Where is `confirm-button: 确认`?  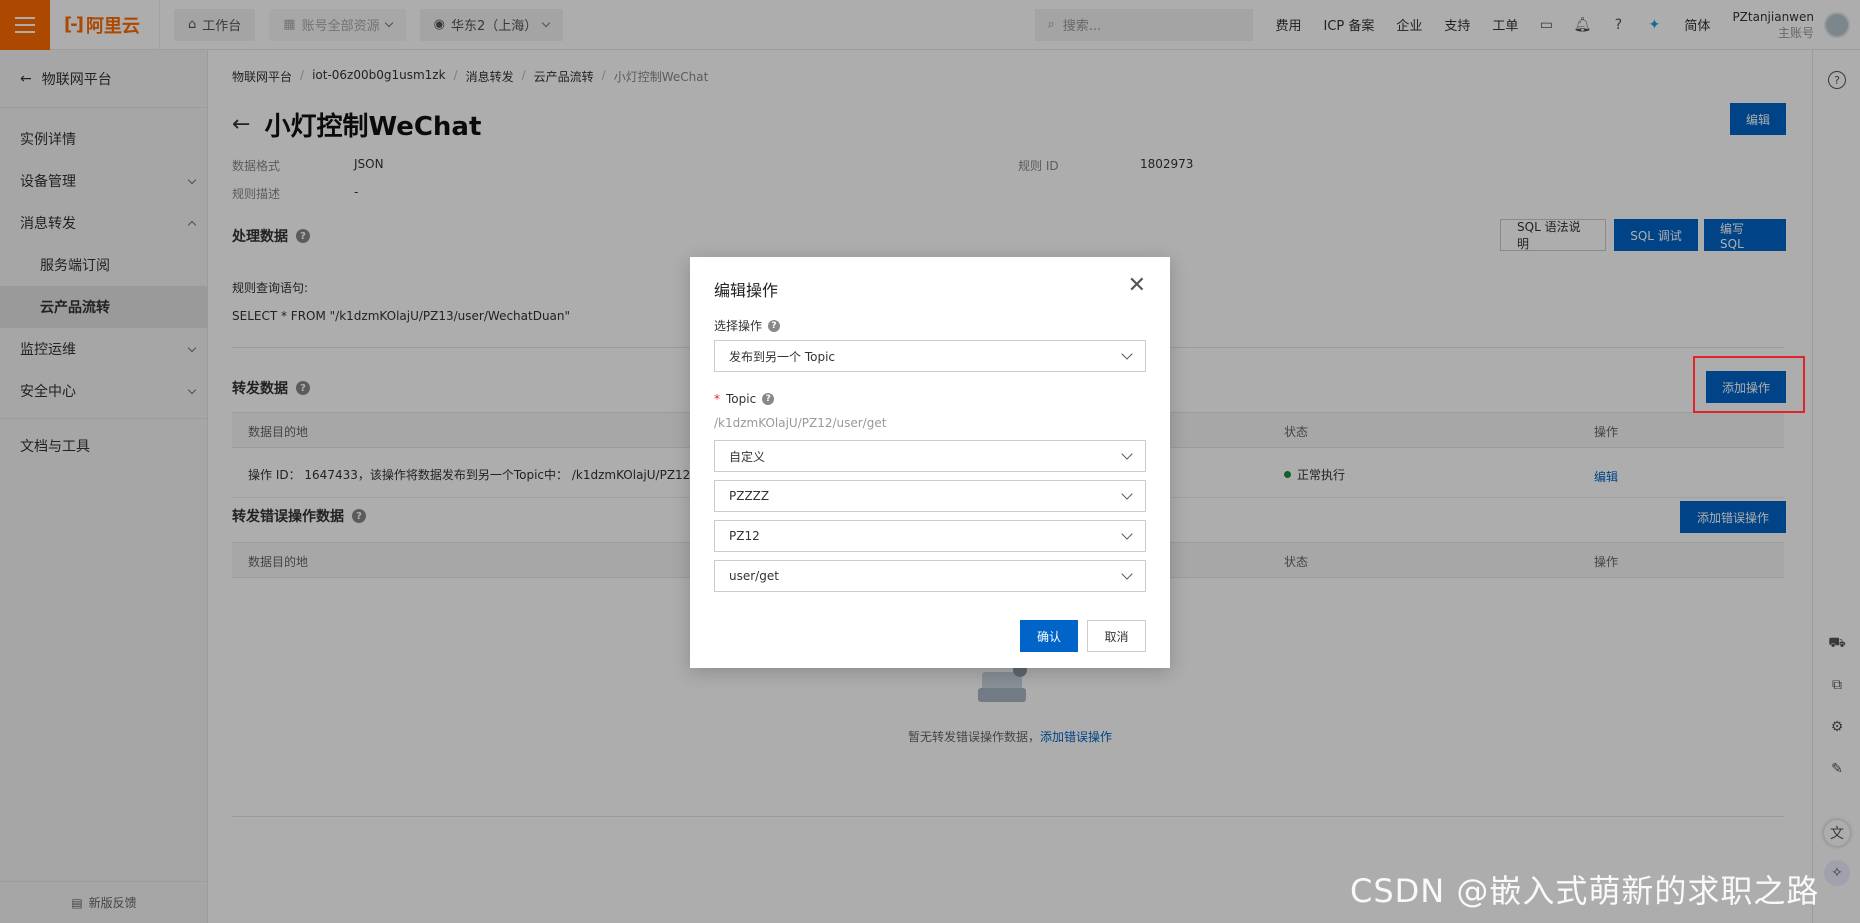
confirm-button: 确认 is located at coordinates (1049, 636).